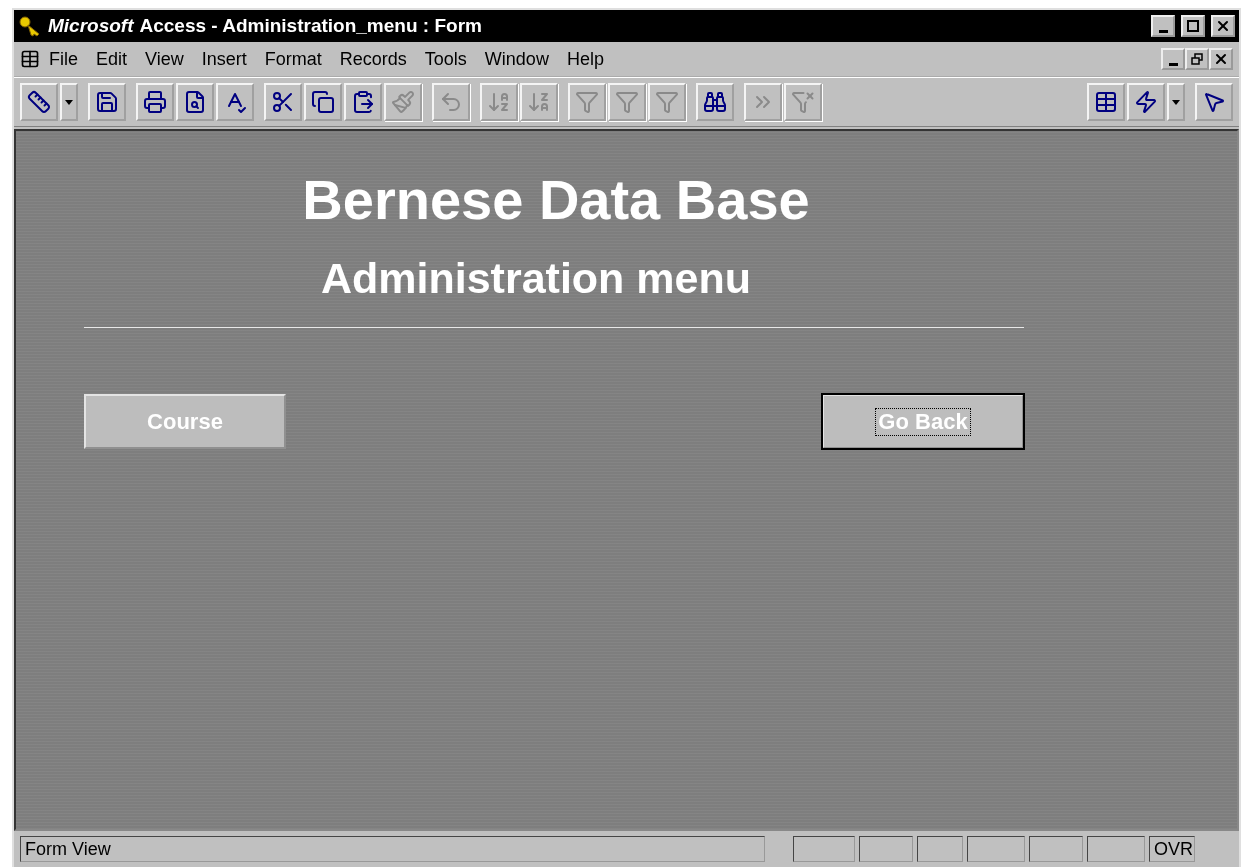  I want to click on key-icon, so click(30, 26).